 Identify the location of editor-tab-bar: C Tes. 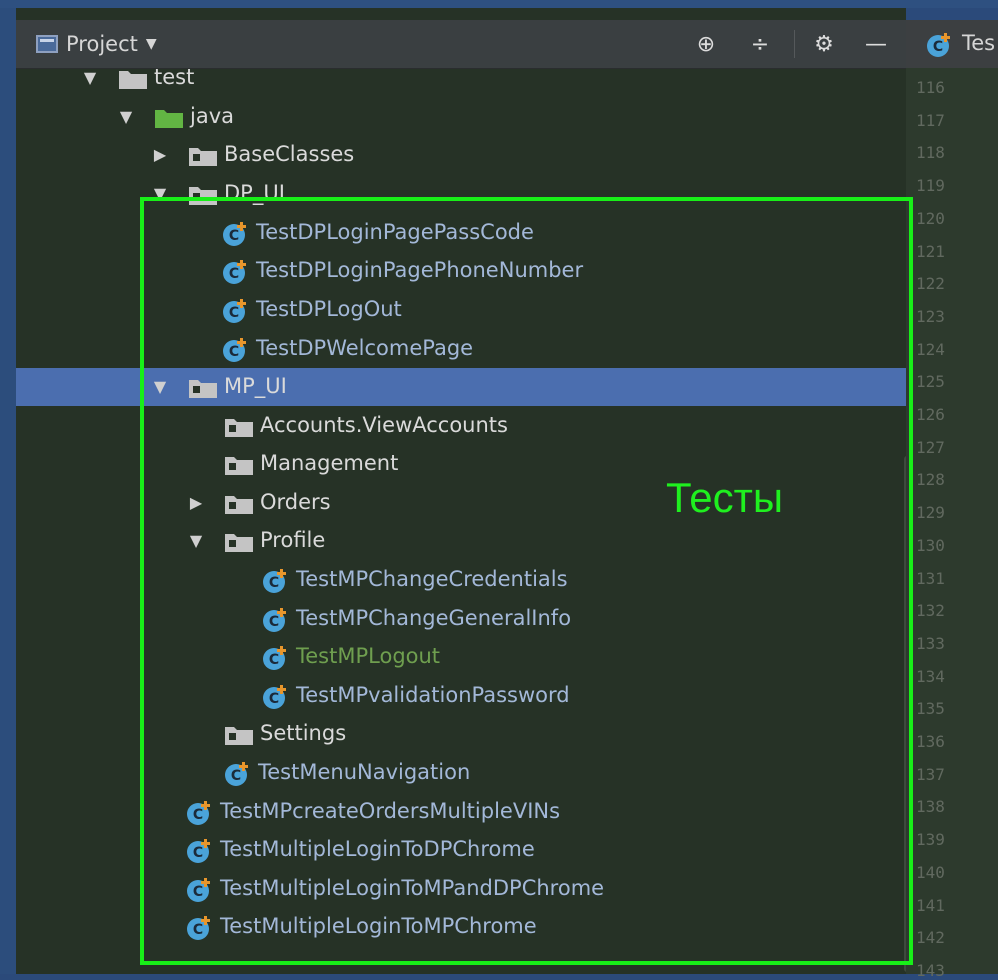
(952, 44).